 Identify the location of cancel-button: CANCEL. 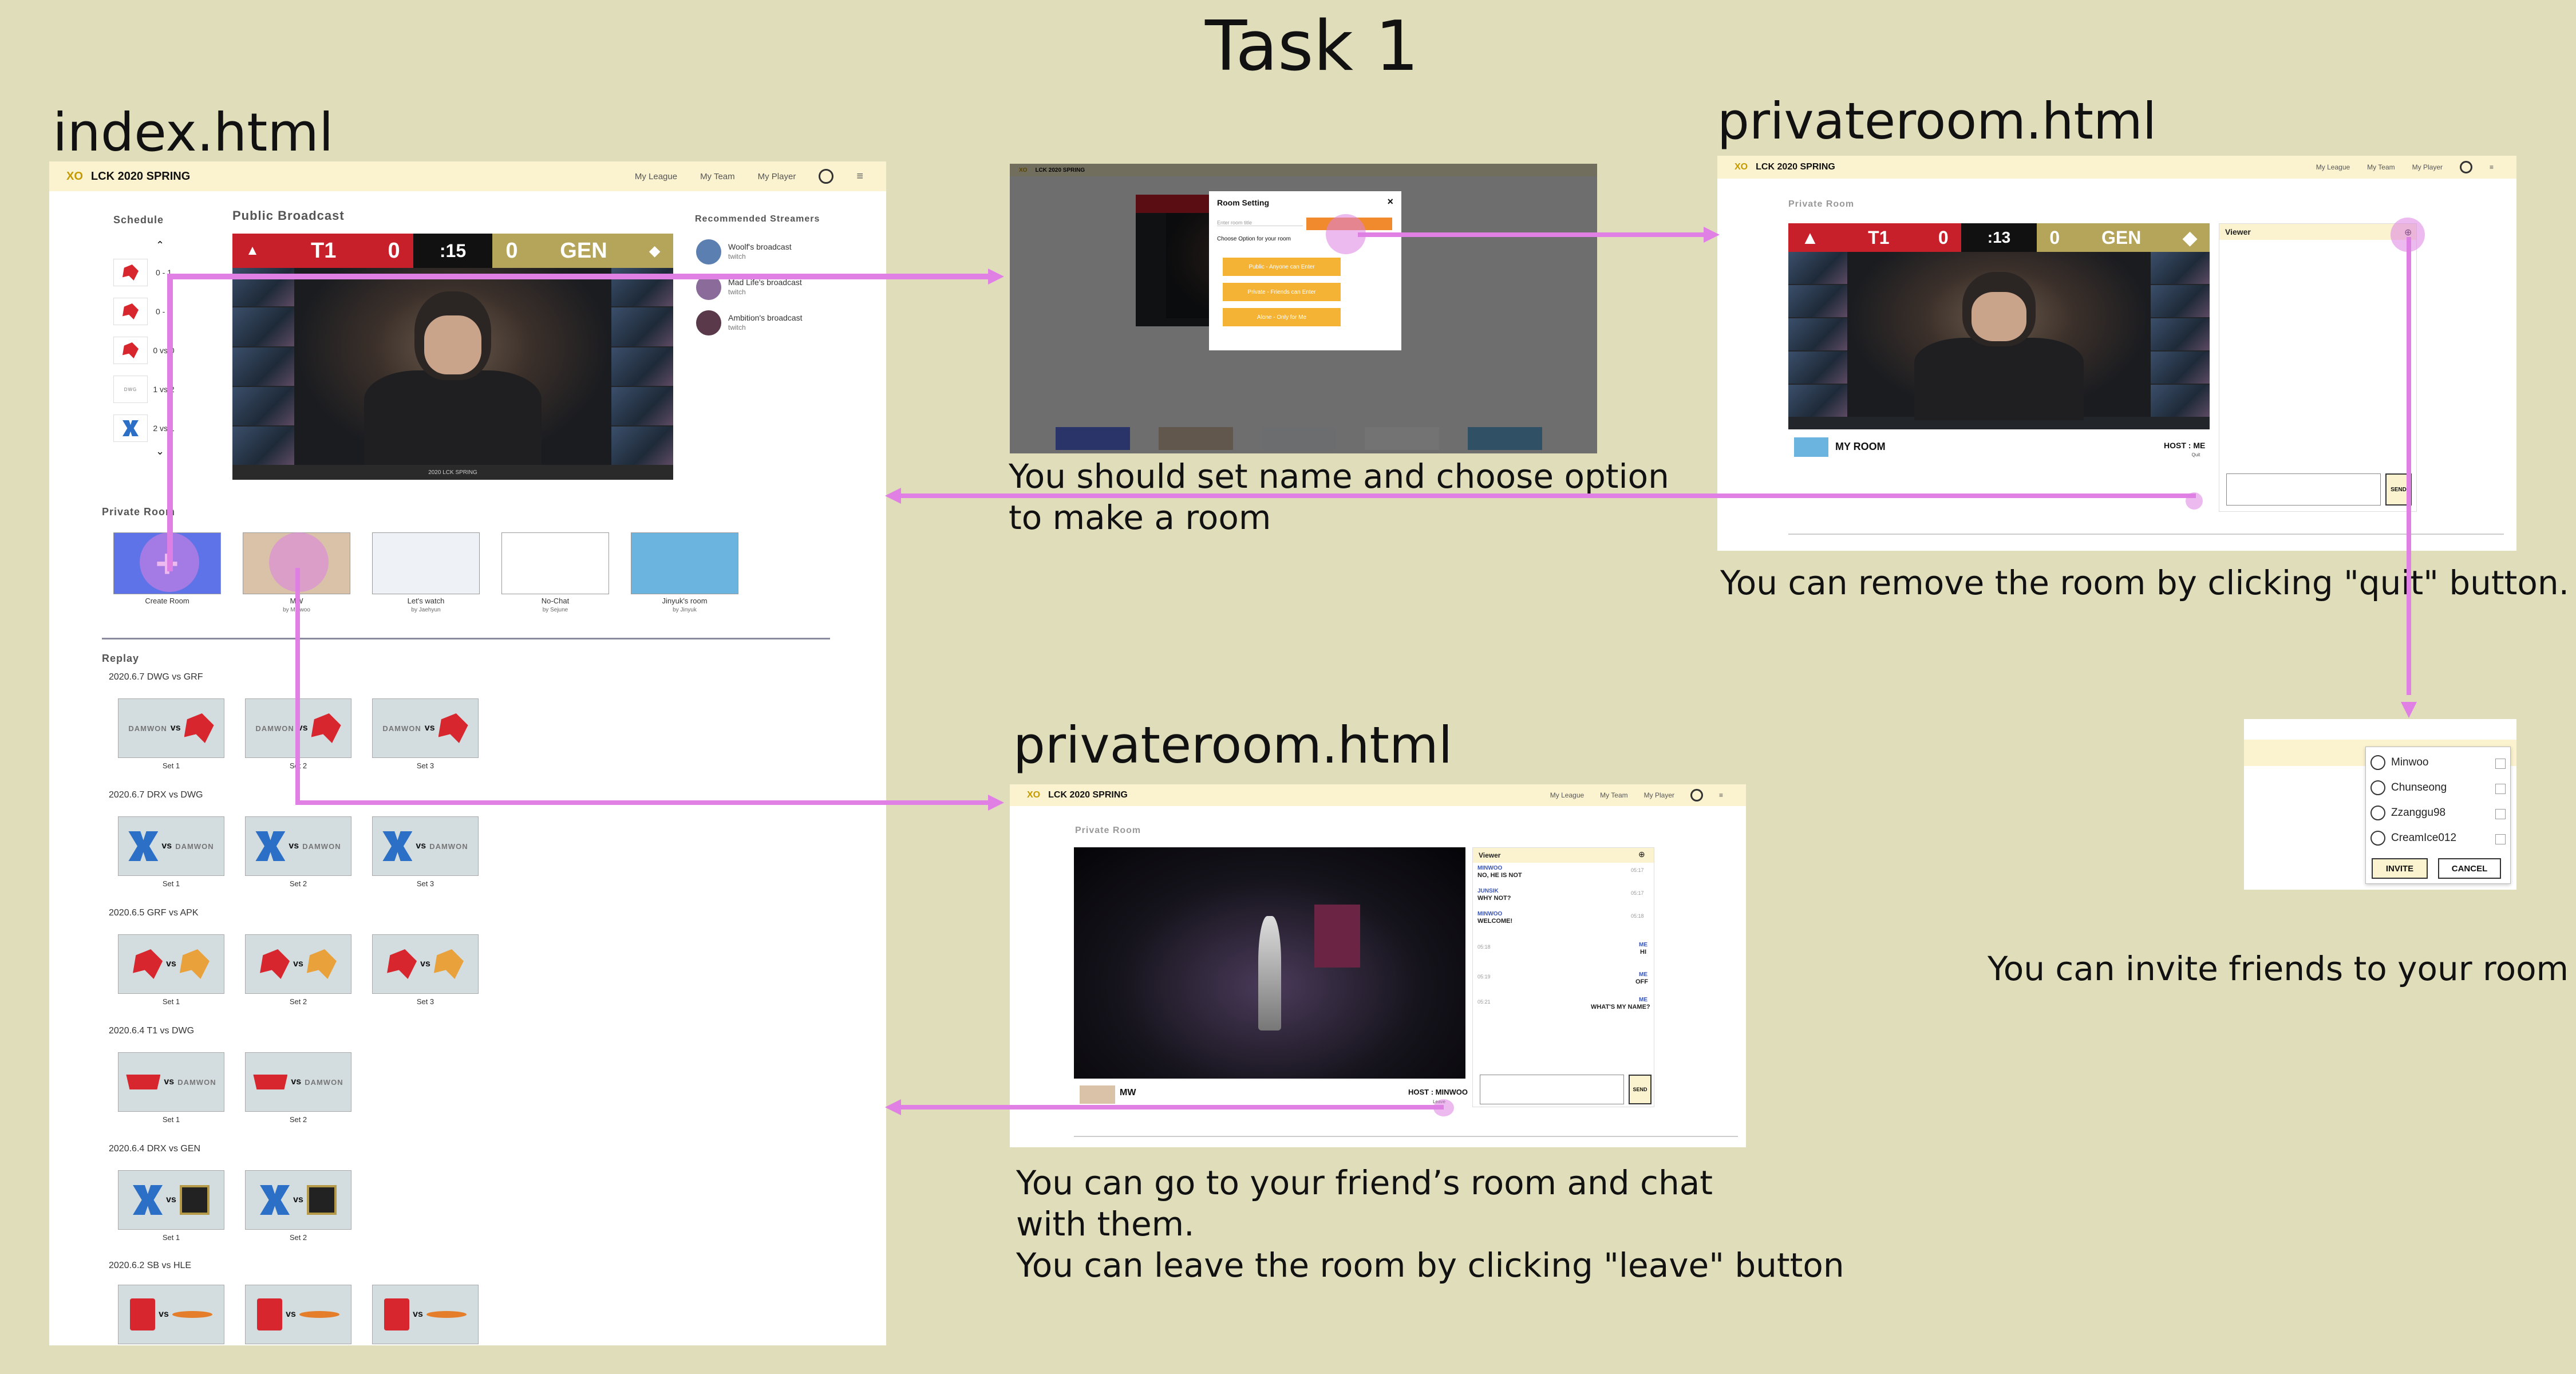
(2469, 869).